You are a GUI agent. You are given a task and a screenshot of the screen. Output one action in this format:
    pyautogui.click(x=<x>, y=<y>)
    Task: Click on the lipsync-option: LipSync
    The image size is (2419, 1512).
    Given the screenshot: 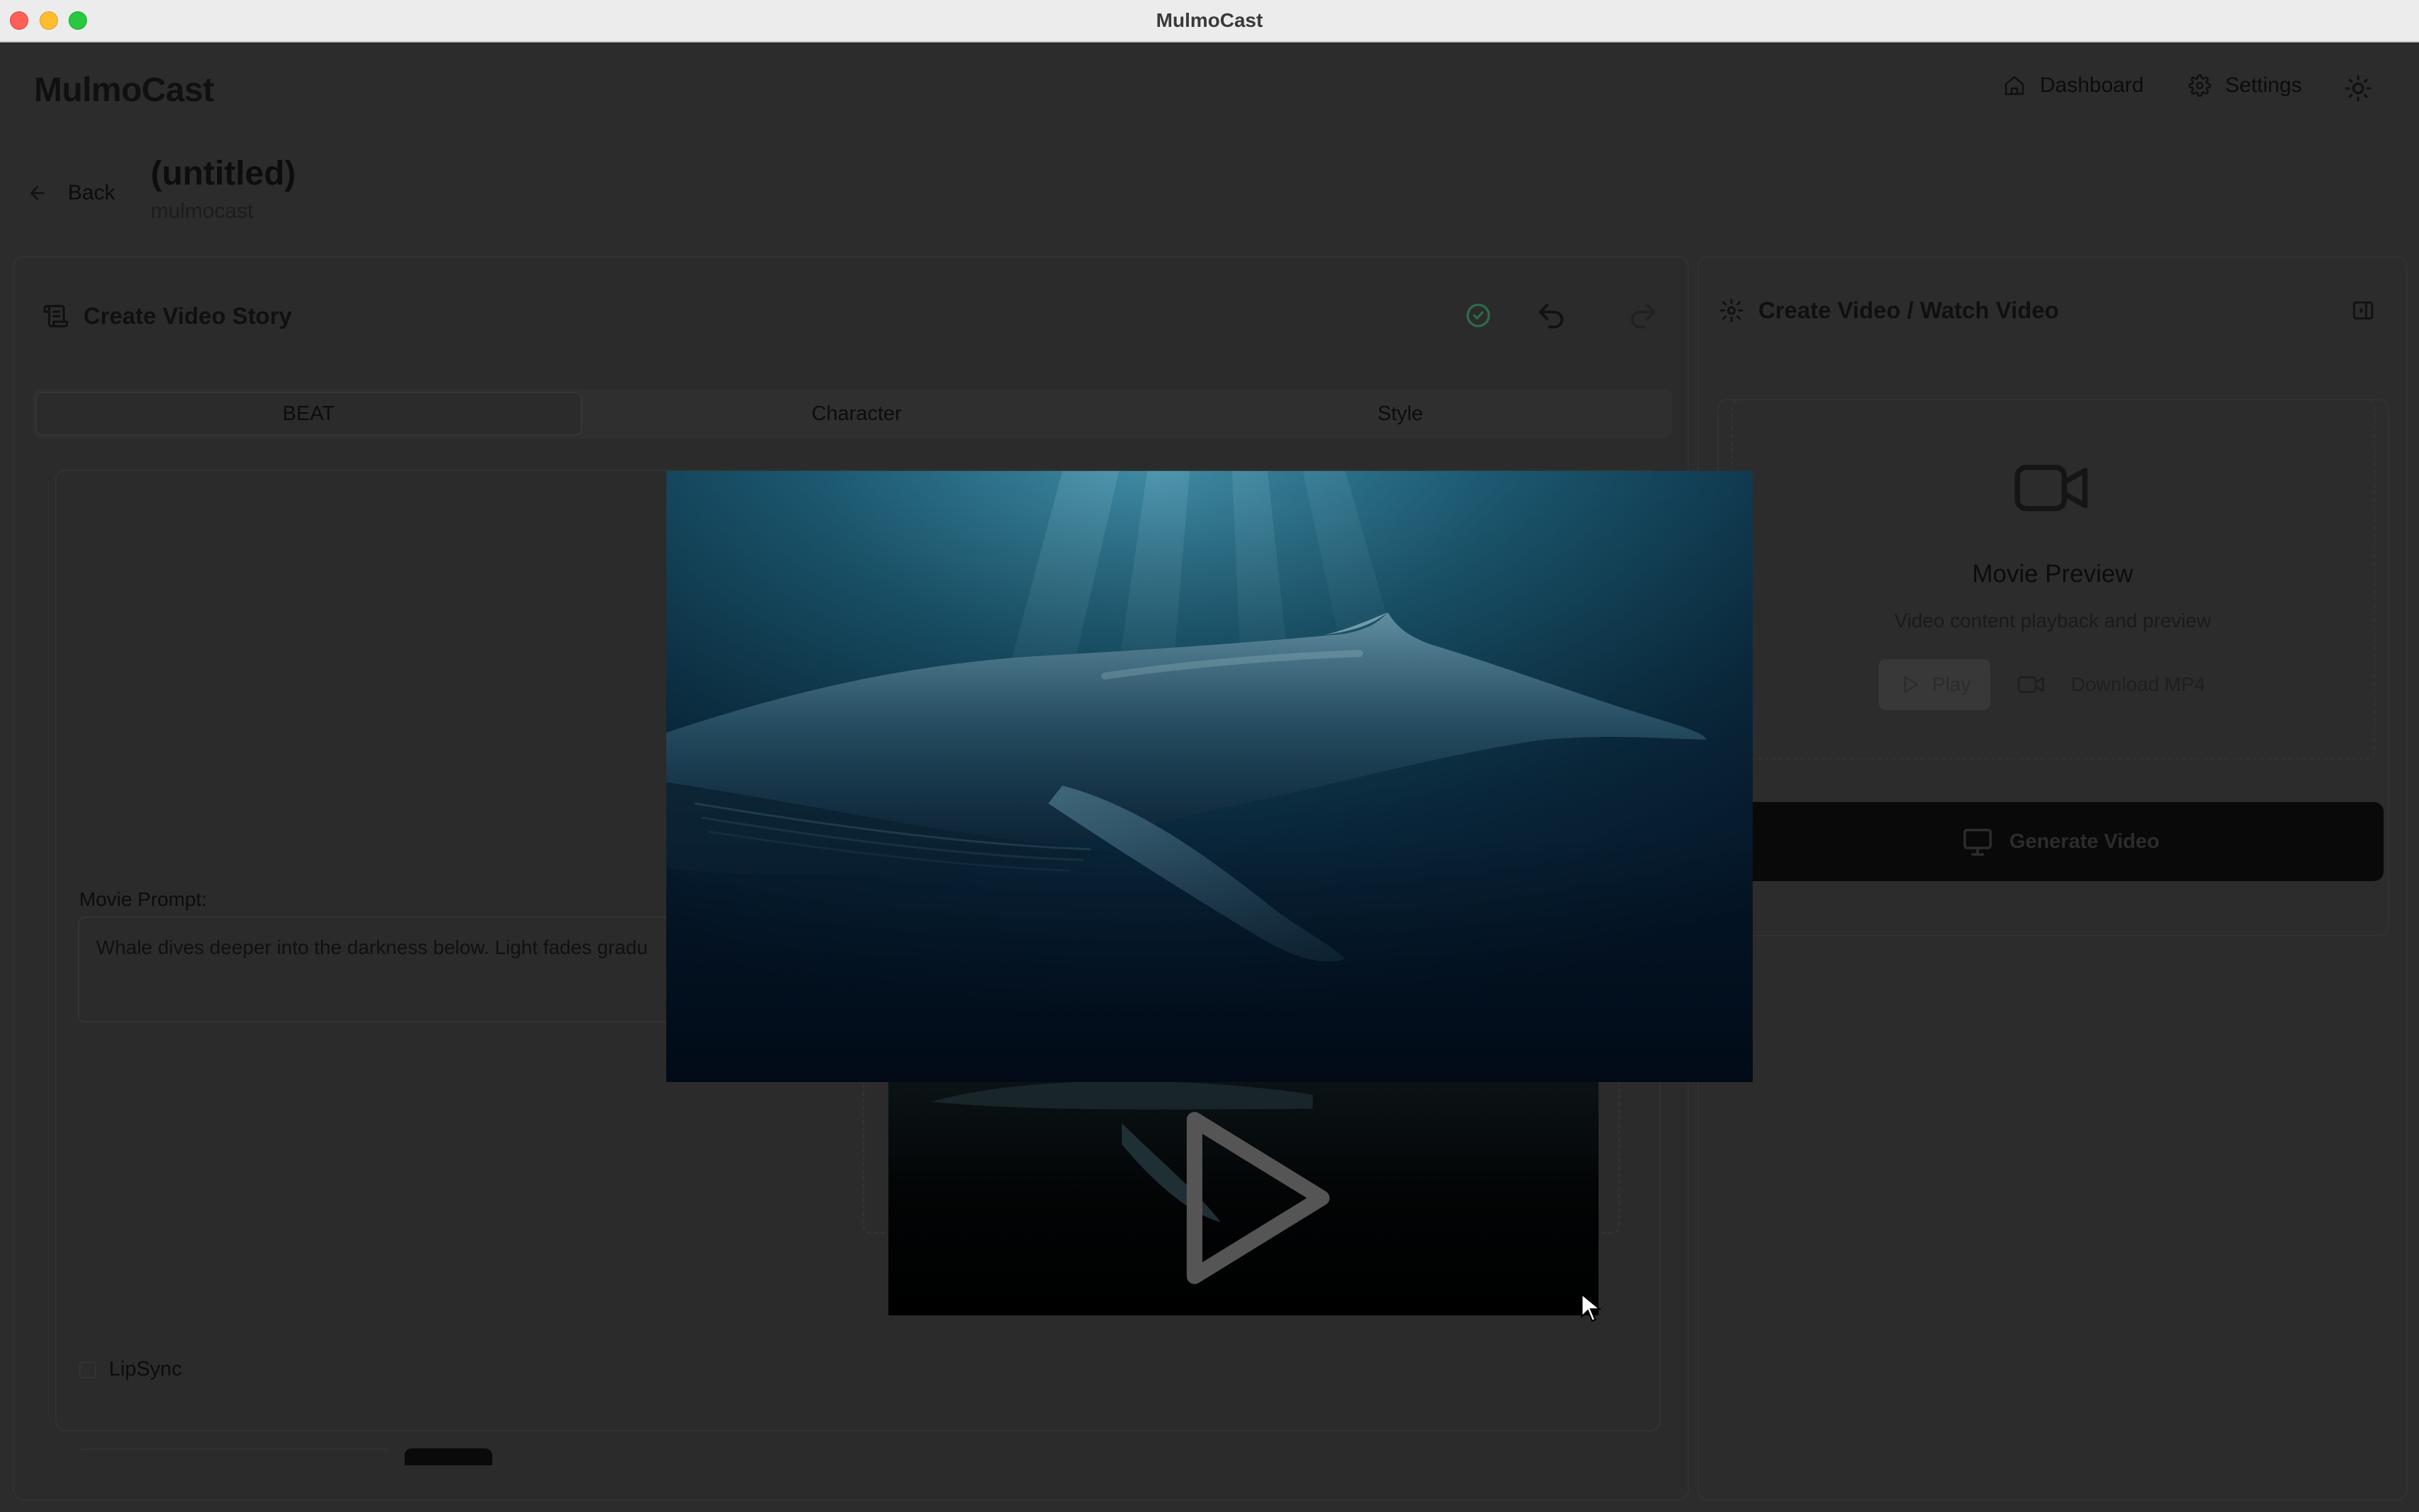 What is the action you would take?
    pyautogui.click(x=130, y=1369)
    